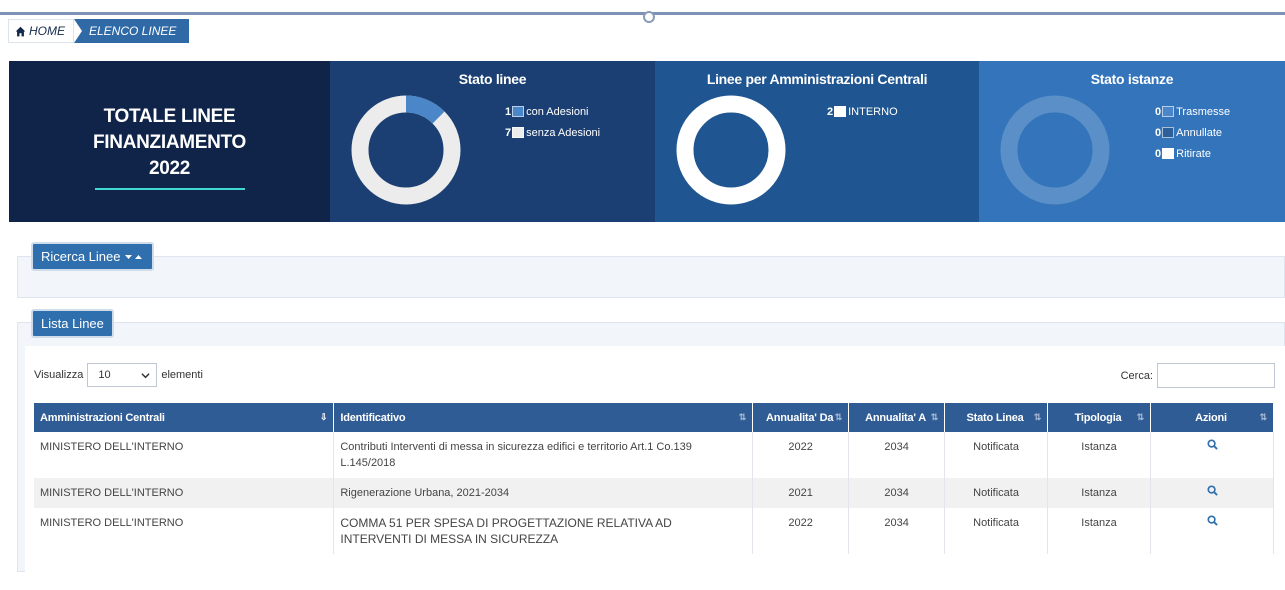 Image resolution: width=1285 pixels, height=590 pixels. Describe the element at coordinates (169, 168) in the screenshot. I see `total-year: 2022` at that location.